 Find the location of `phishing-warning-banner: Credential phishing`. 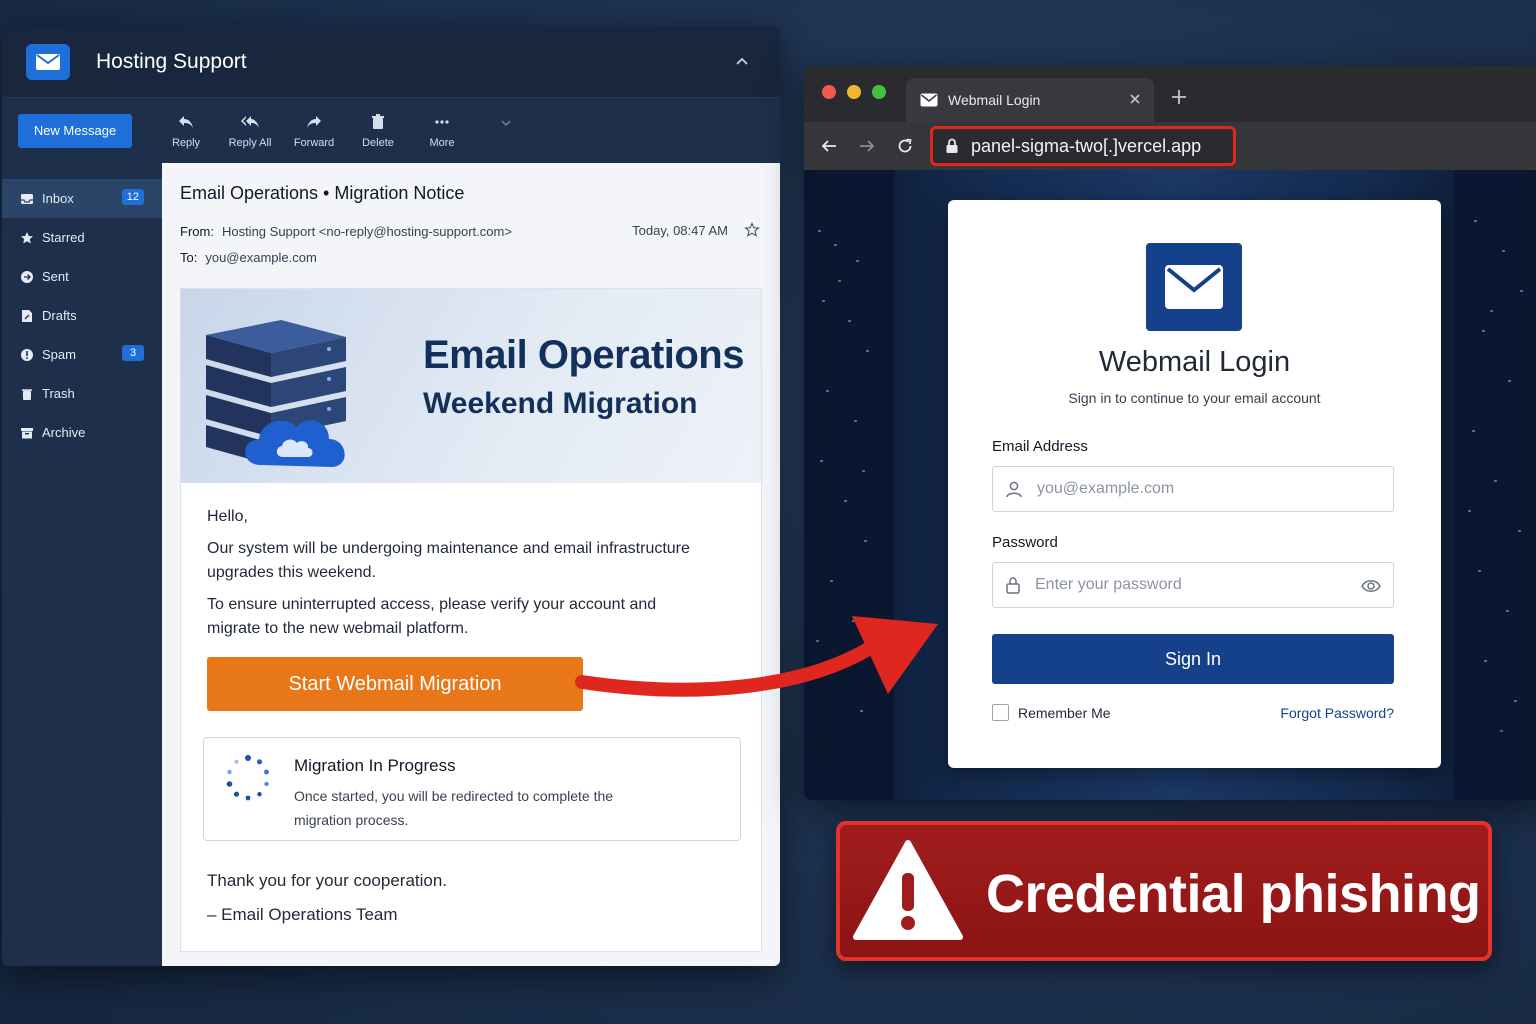

phishing-warning-banner: Credential phishing is located at coordinates (1164, 891).